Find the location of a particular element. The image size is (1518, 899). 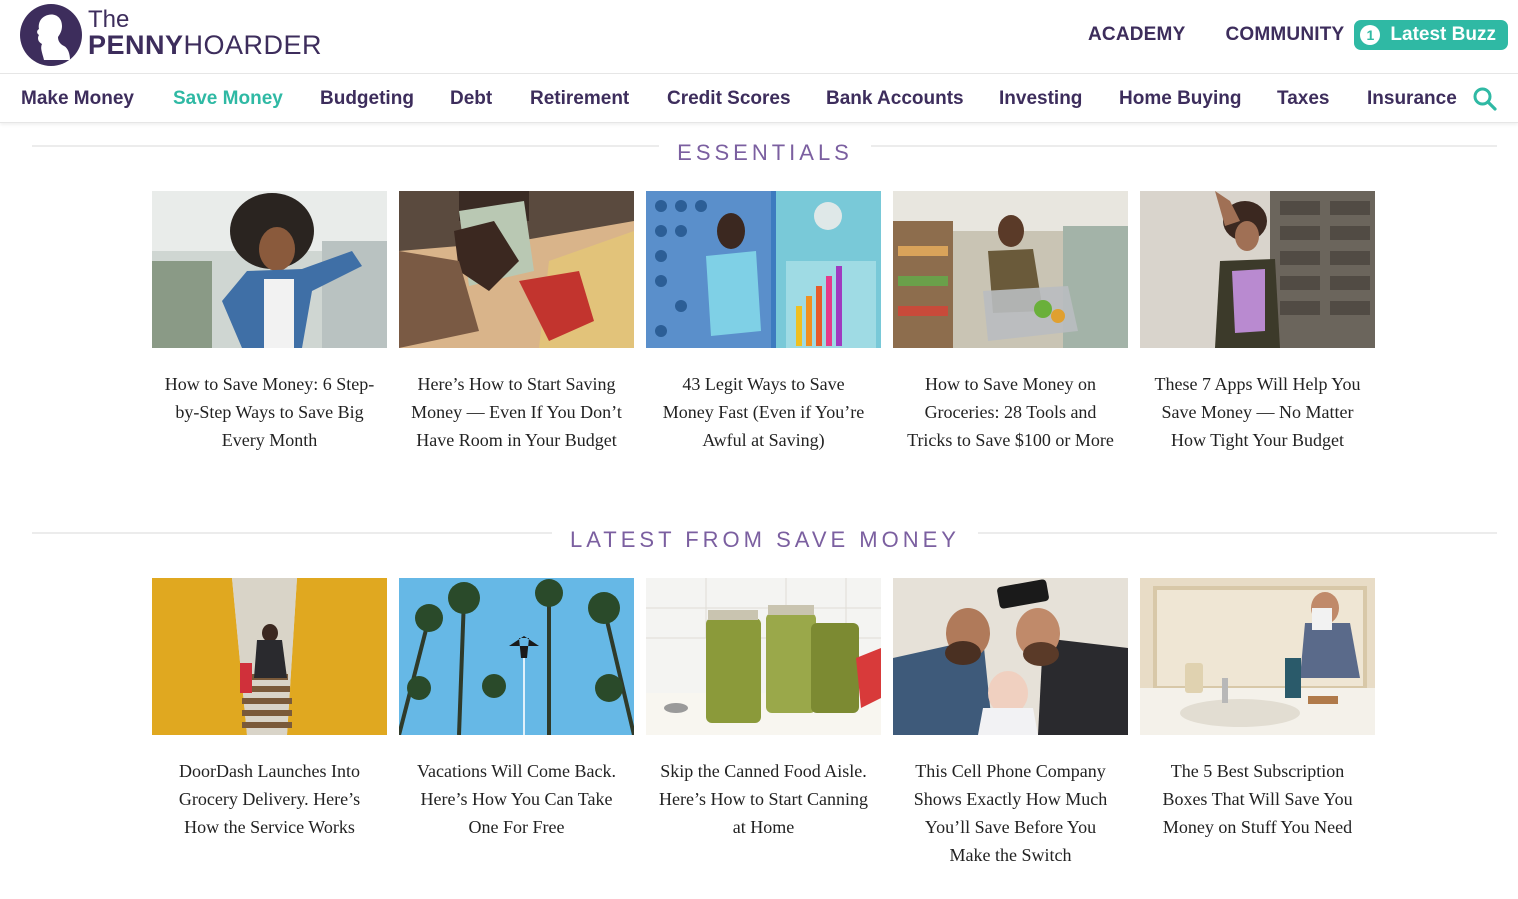

logo-hoarder: HOARDER is located at coordinates (253, 44).